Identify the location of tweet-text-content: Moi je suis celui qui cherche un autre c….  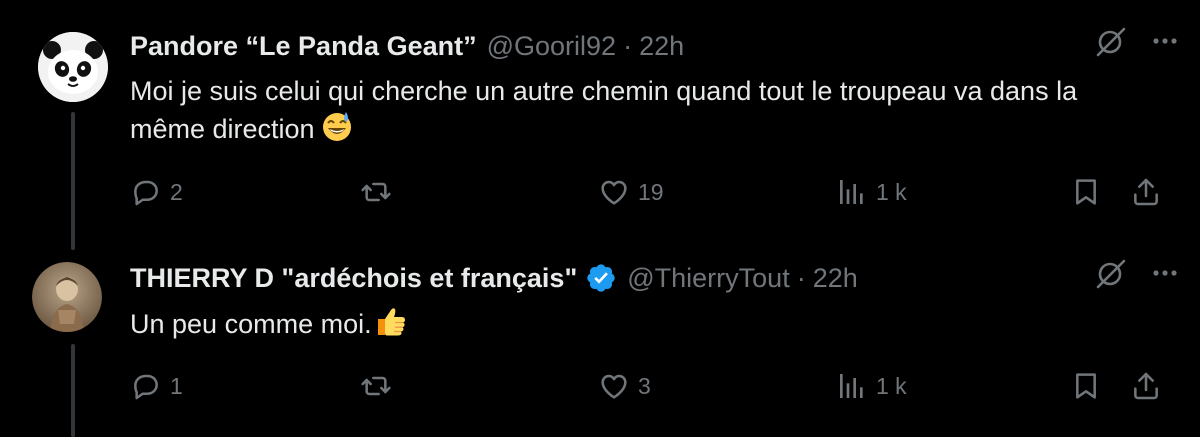
(604, 110).